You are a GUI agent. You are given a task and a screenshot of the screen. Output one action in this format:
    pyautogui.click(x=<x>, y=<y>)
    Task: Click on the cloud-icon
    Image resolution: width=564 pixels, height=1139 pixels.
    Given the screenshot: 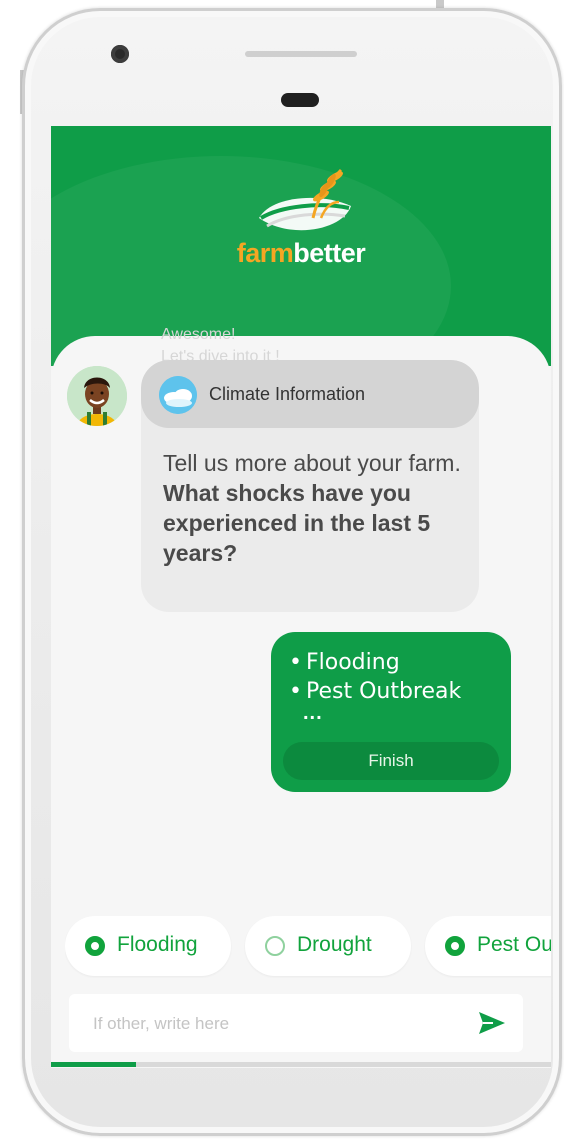 What is the action you would take?
    pyautogui.click(x=178, y=395)
    